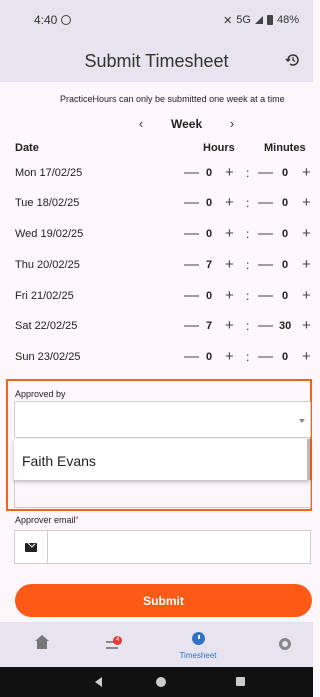 The height and width of the screenshot is (697, 320). I want to click on approver-email-label-text: Approver email, so click(45, 520).